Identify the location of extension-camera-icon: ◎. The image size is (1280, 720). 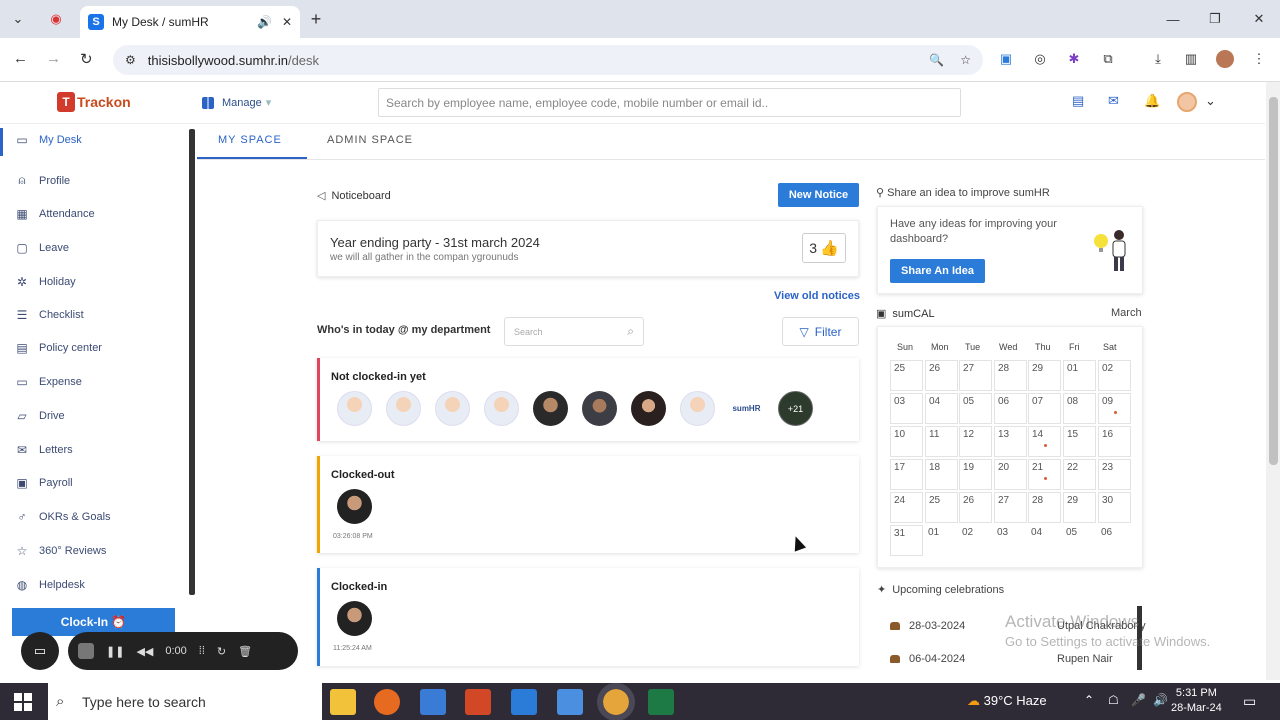
(1040, 59).